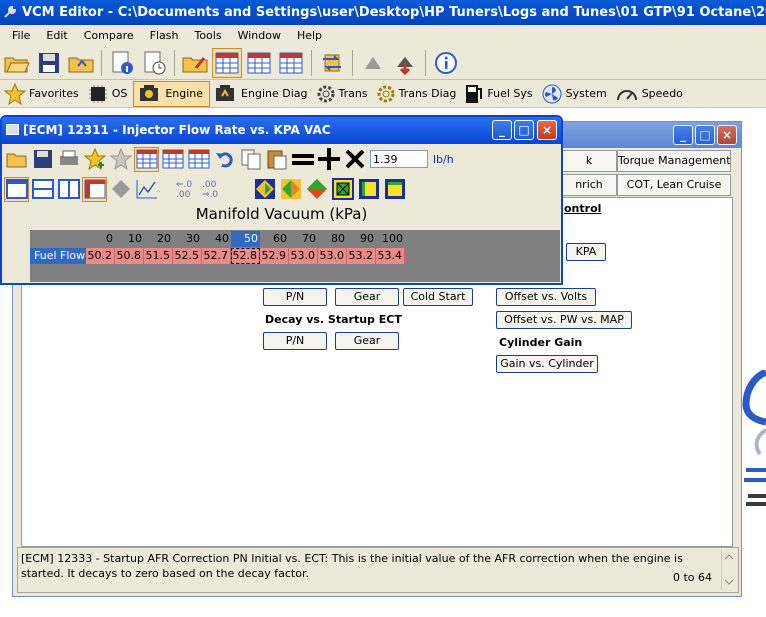 The image size is (766, 617). I want to click on smooth-button, so click(342, 189).